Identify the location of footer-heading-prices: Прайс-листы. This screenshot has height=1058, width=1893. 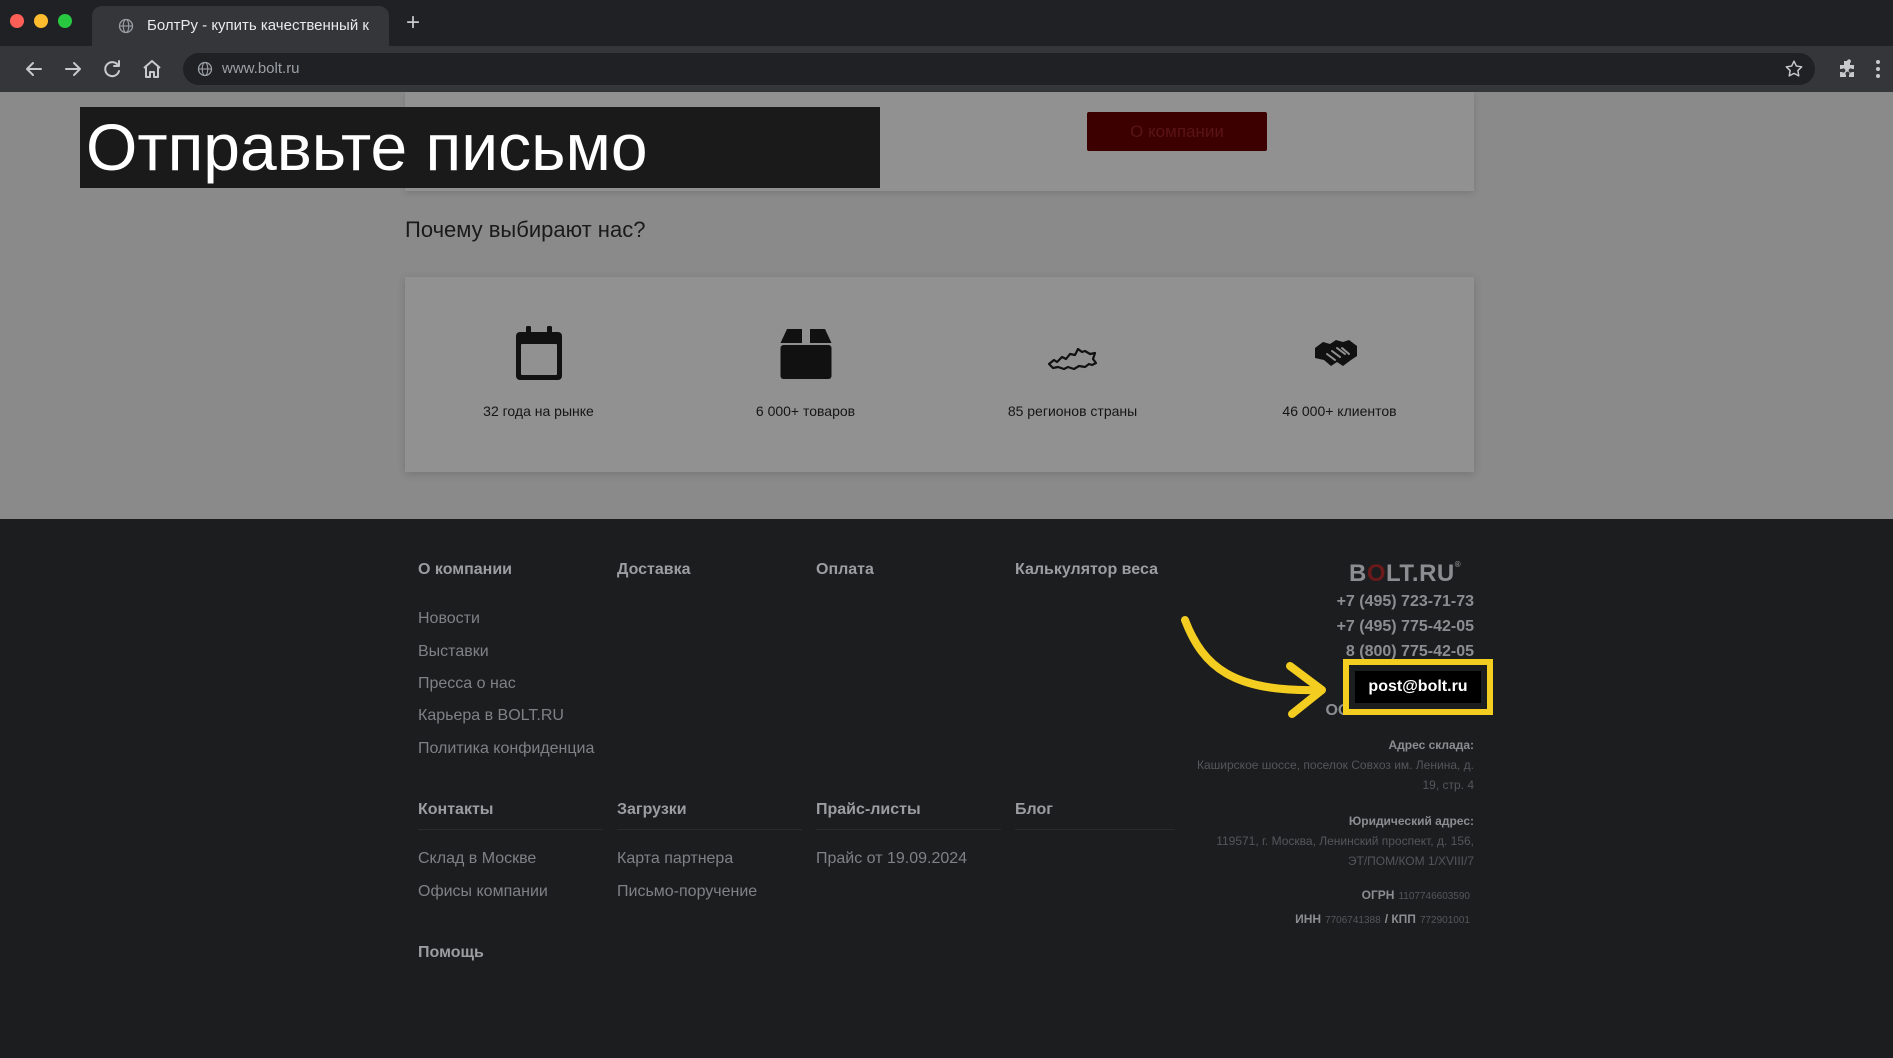
(868, 810).